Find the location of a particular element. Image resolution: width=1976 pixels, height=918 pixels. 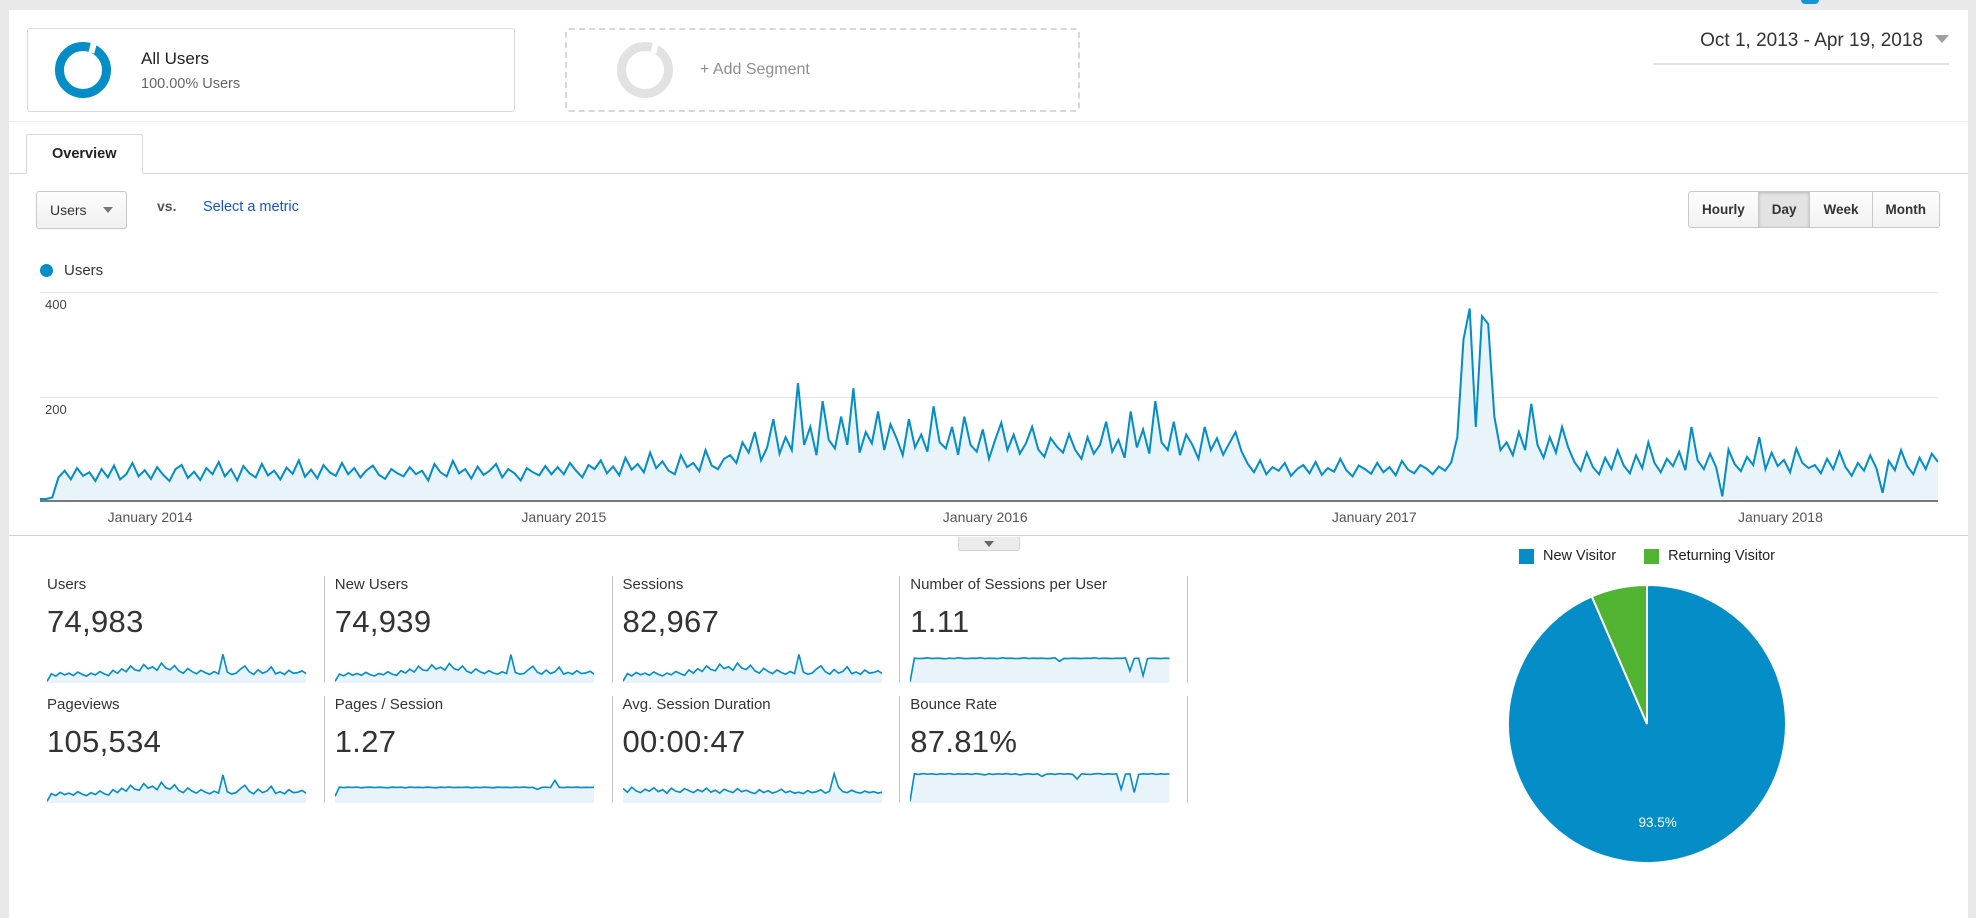

x-axis-tick-label: January 2017 is located at coordinates (1374, 517).